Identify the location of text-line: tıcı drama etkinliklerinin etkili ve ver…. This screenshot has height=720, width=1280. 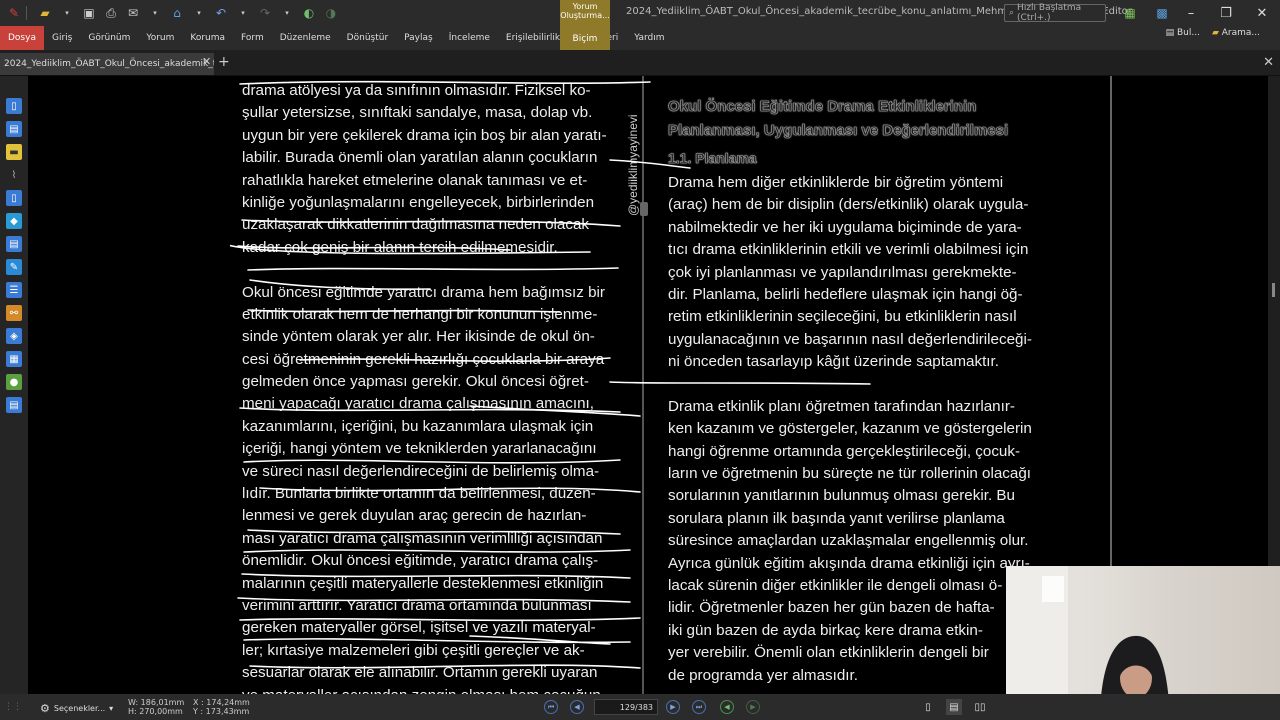
(848, 250).